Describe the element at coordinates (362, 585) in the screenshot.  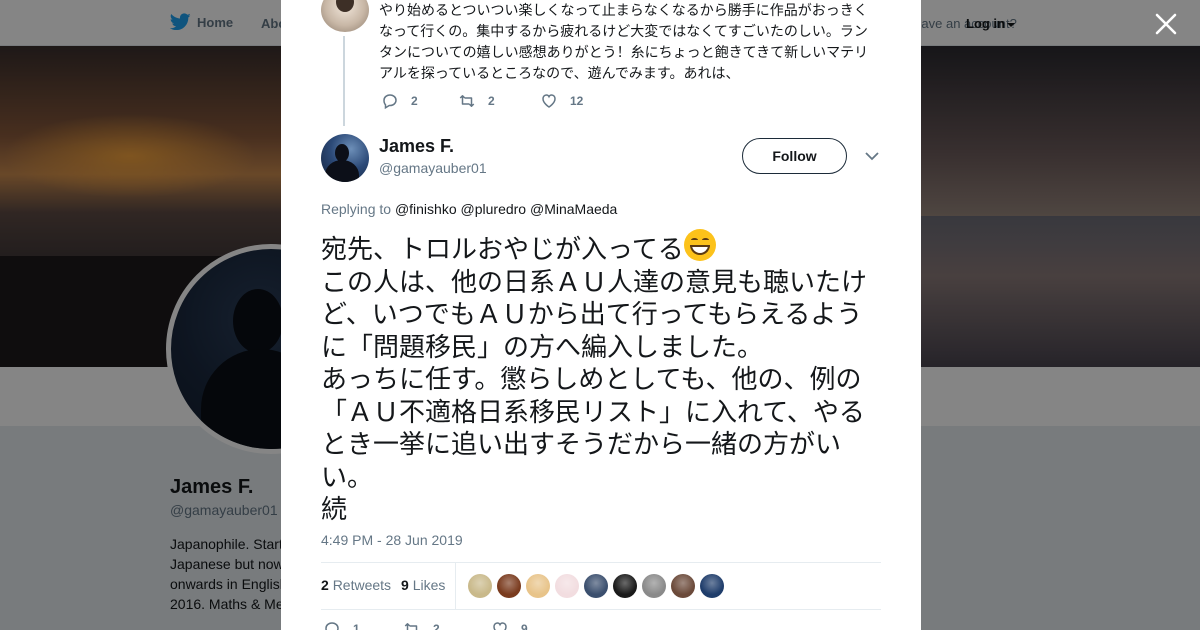
I see `retweets-stat-label: Retweets` at that location.